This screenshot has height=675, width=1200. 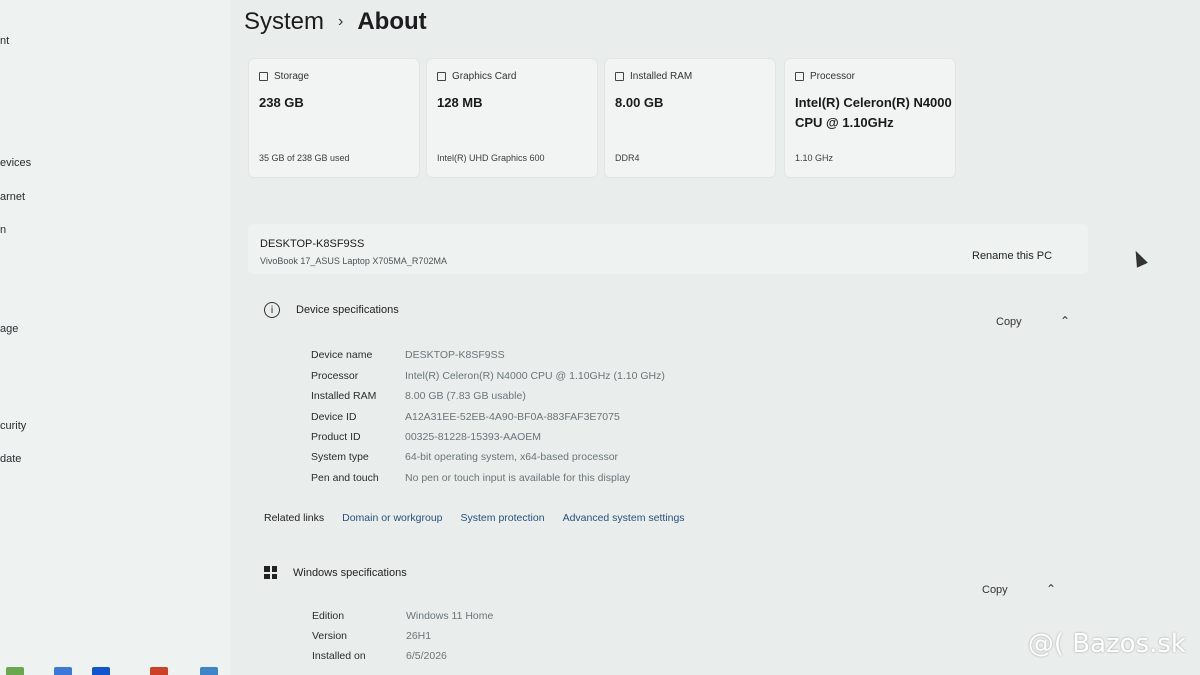 I want to click on card-value: Intel(R) Celeron(R) N4000 CPU @ 1.10GHz, so click(x=873, y=112).